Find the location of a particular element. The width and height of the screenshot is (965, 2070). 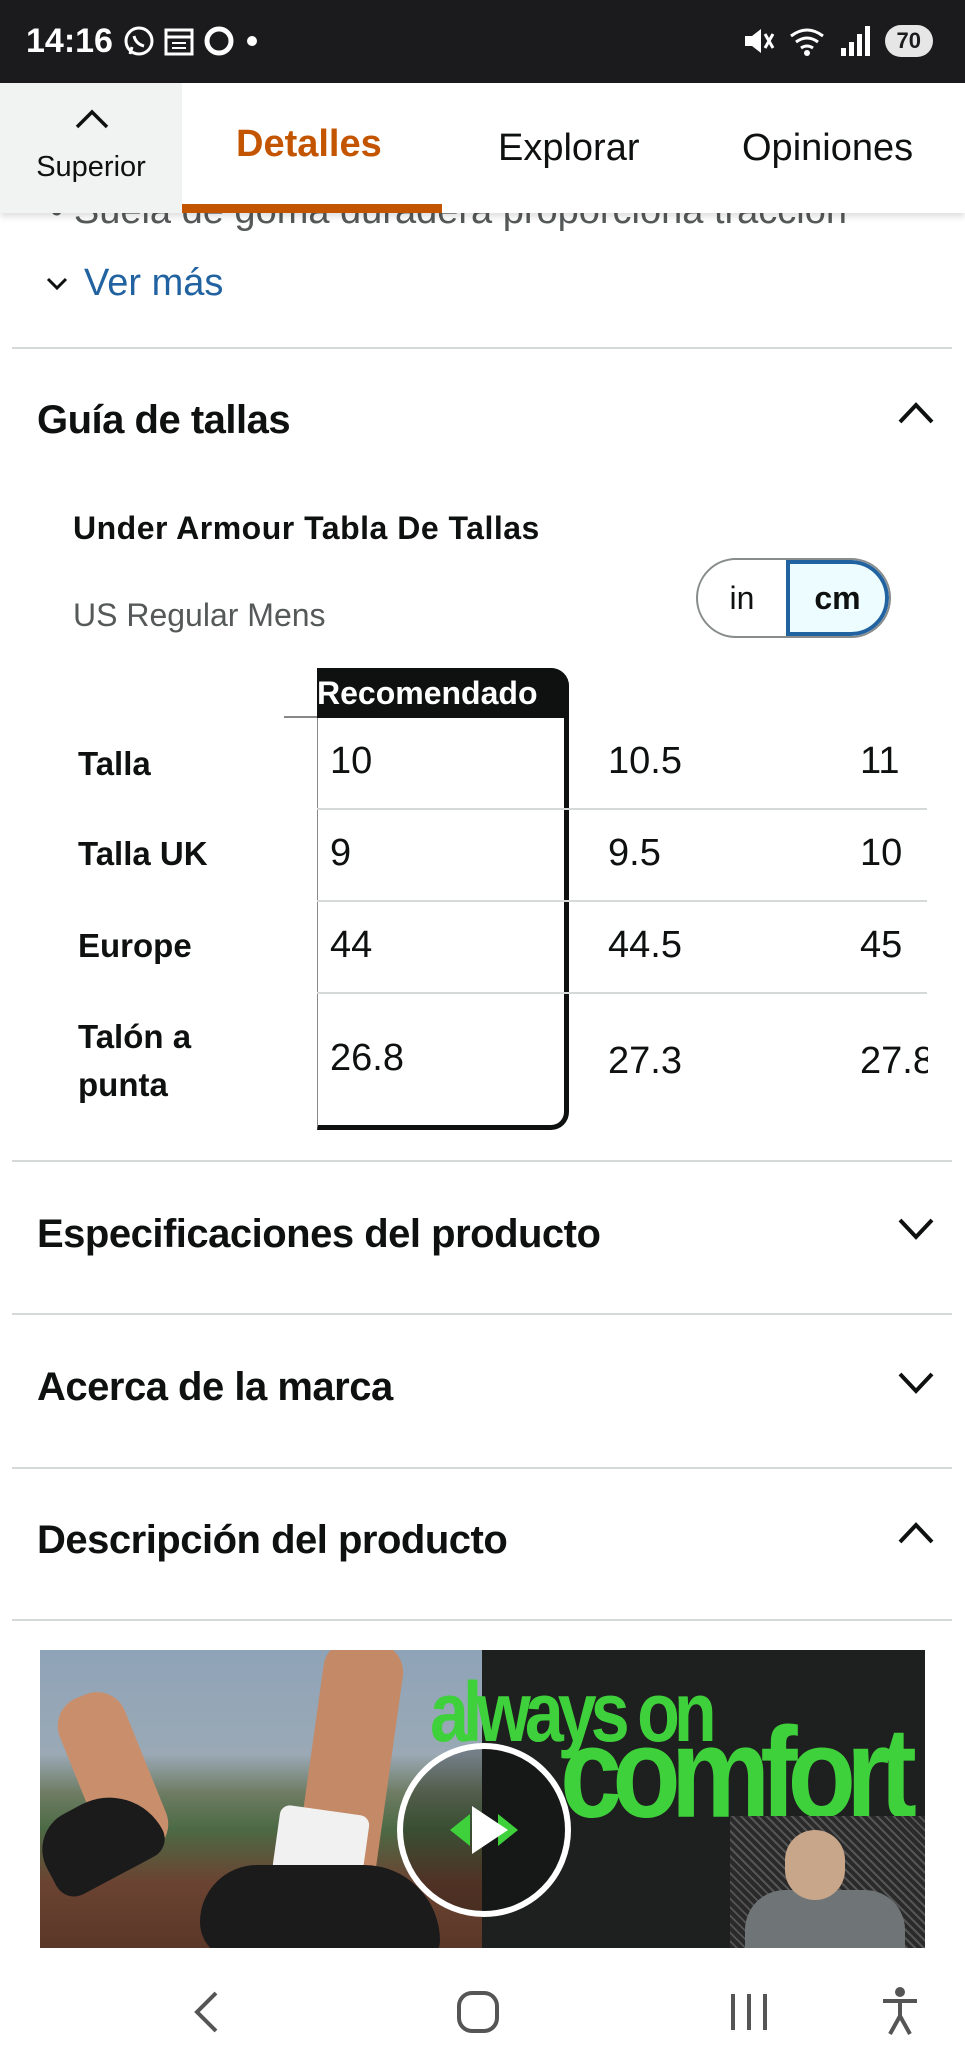

status-bar: 14:16 70 is located at coordinates (482, 41).